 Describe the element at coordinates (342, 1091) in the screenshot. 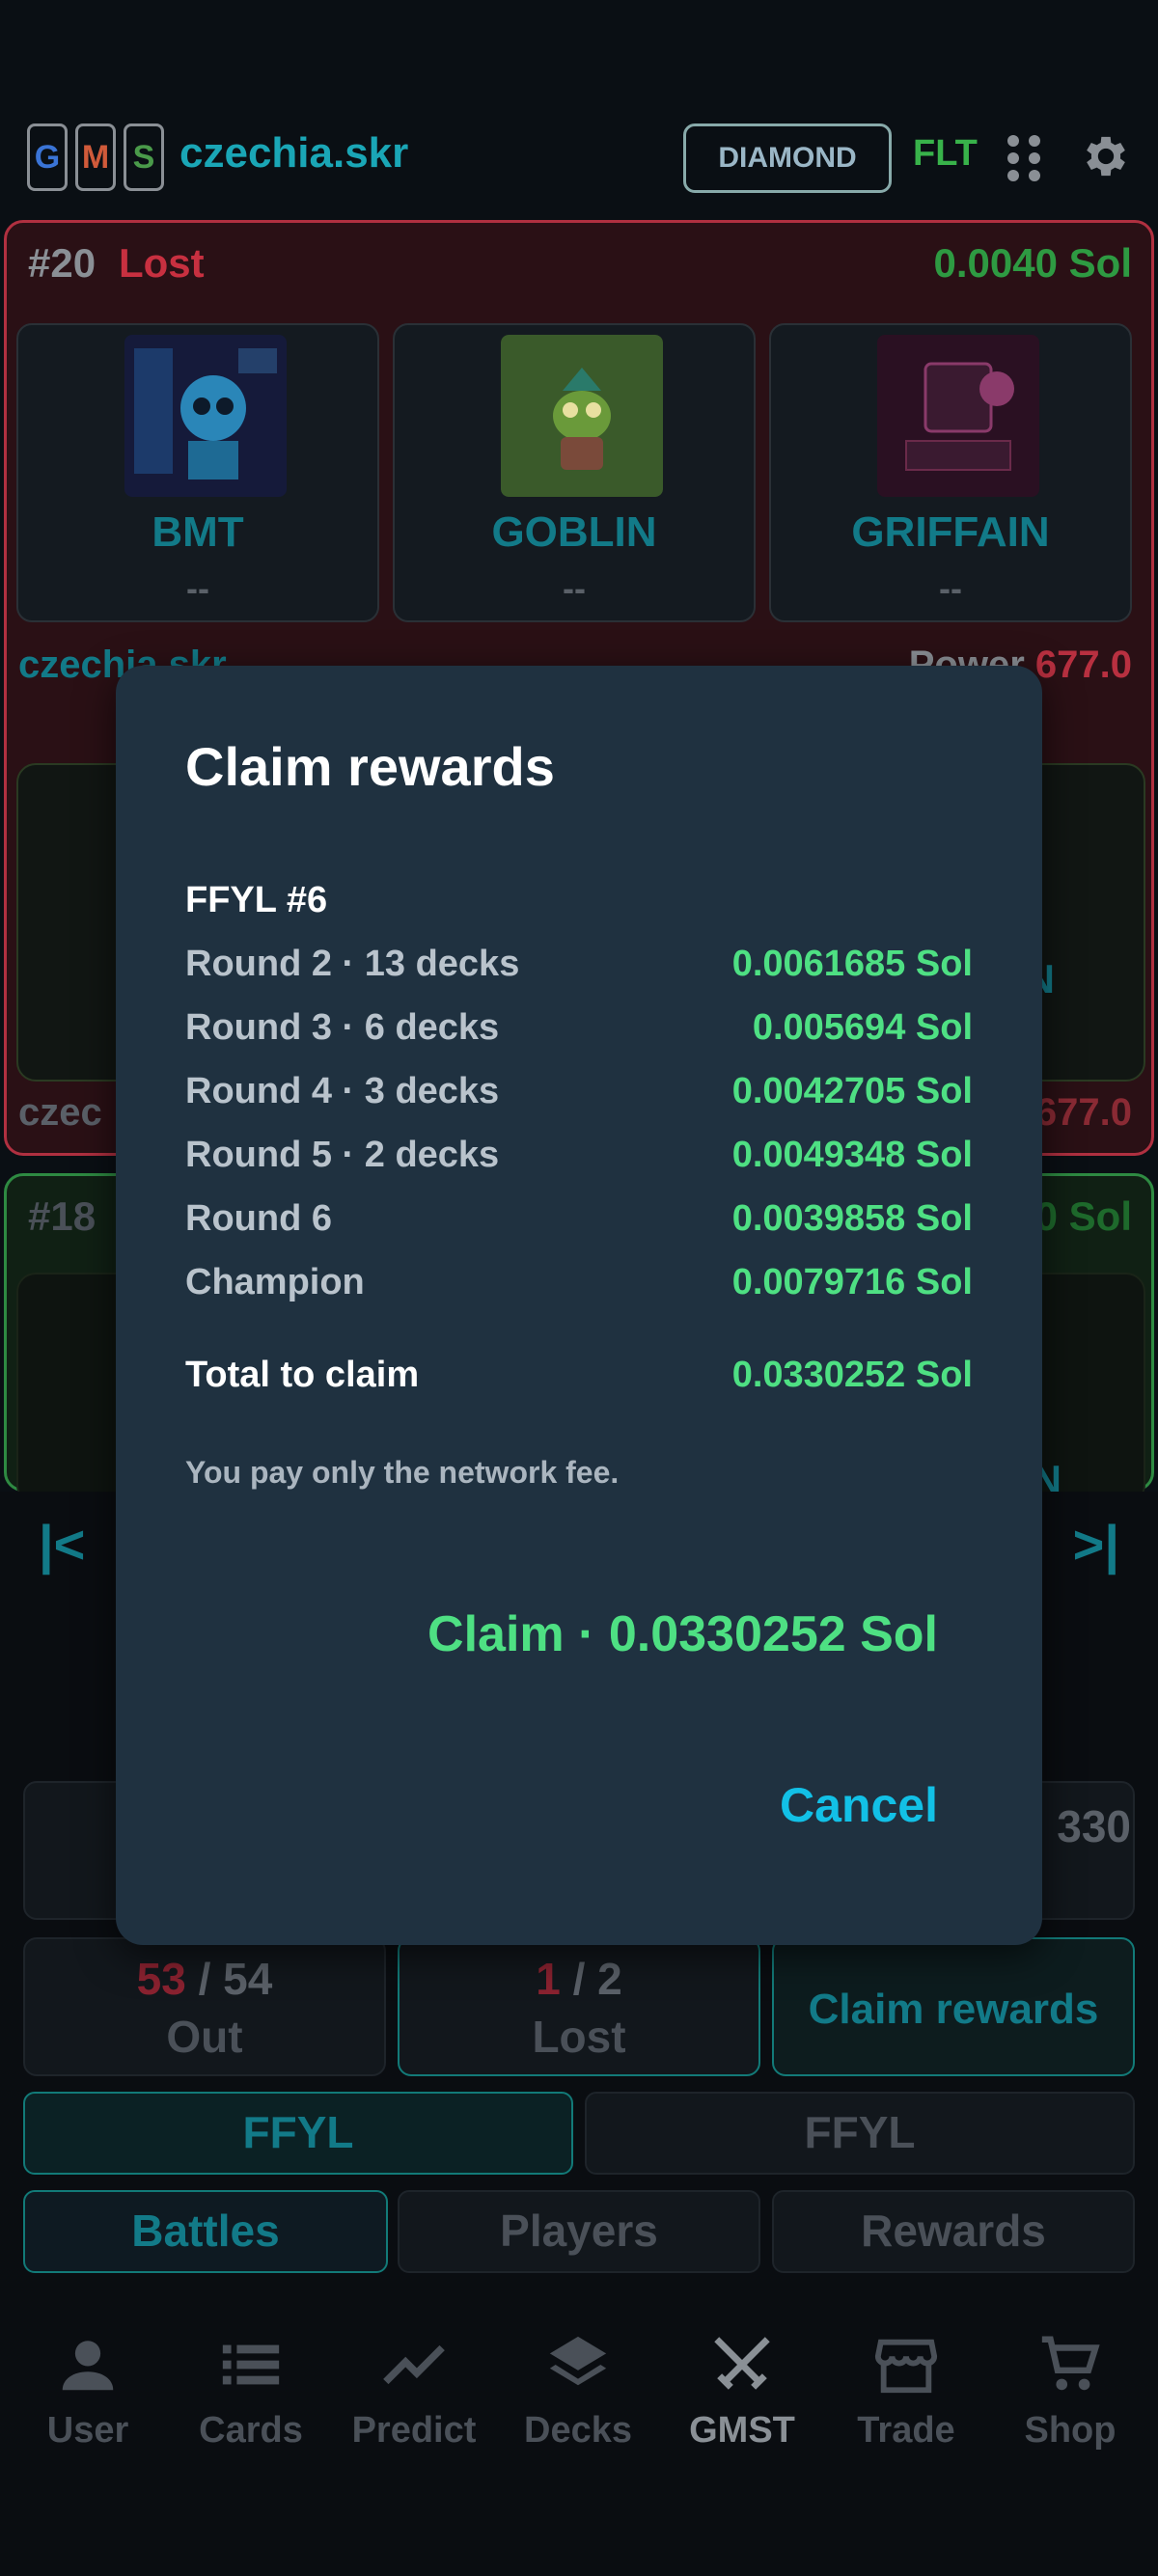

I see `reward-label: Round 4 · 3 decks` at that location.